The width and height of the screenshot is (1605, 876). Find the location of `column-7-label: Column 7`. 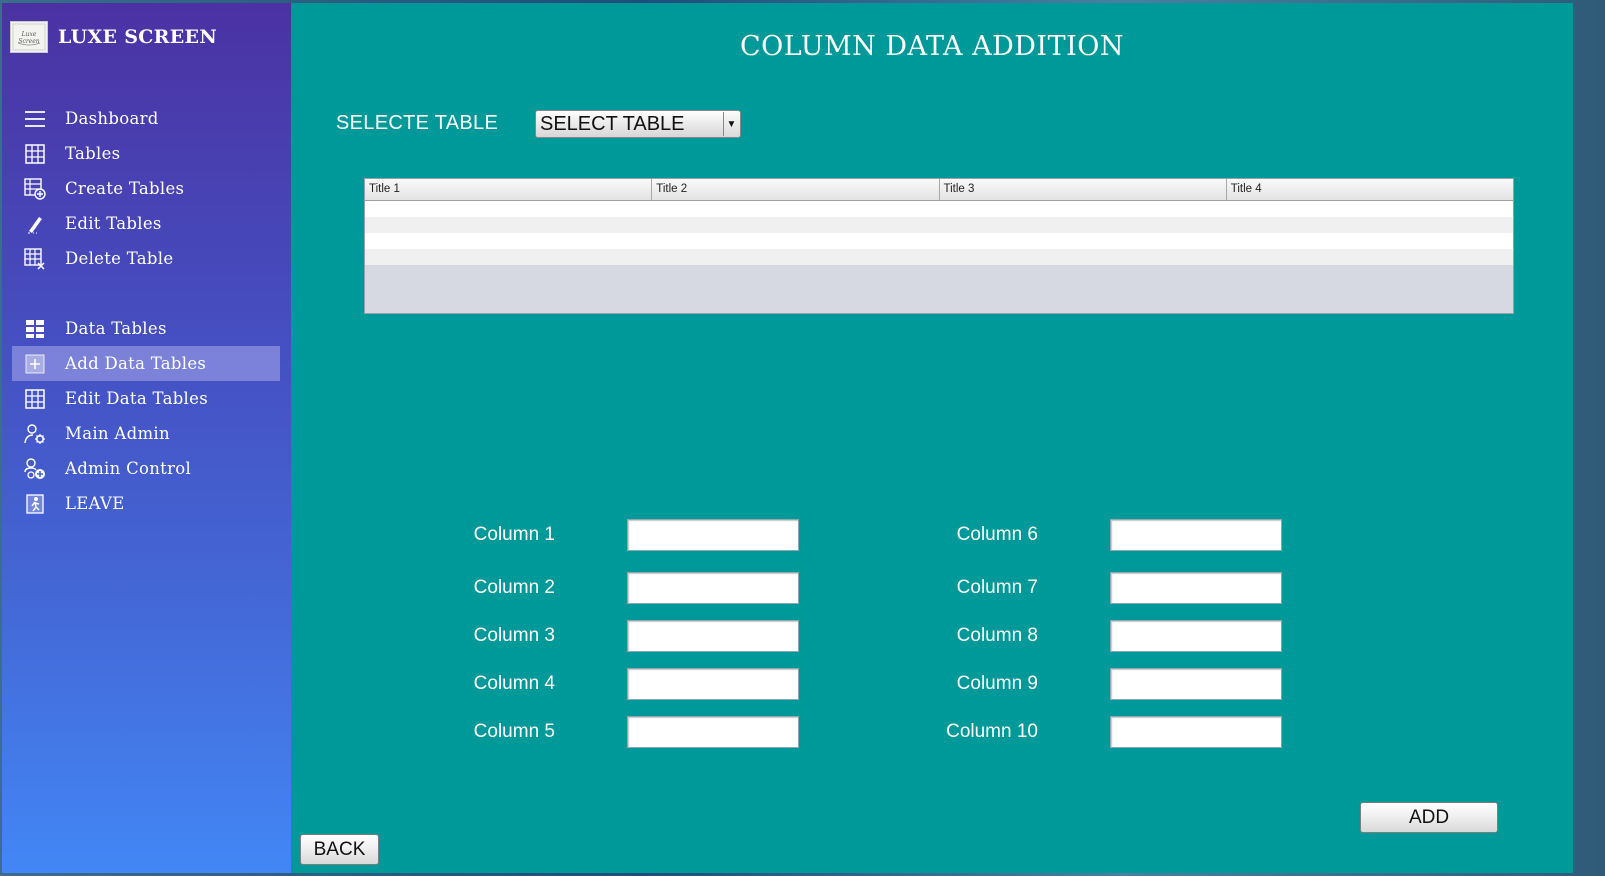

column-7-label: Column 7 is located at coordinates (997, 587).